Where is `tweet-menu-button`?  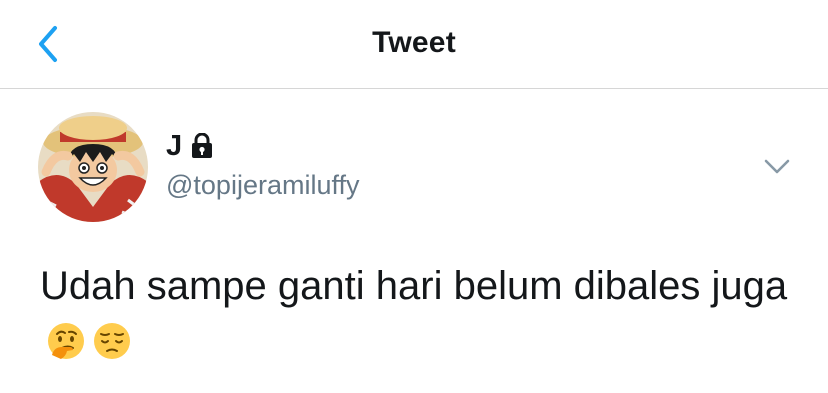
tweet-menu-button is located at coordinates (777, 167).